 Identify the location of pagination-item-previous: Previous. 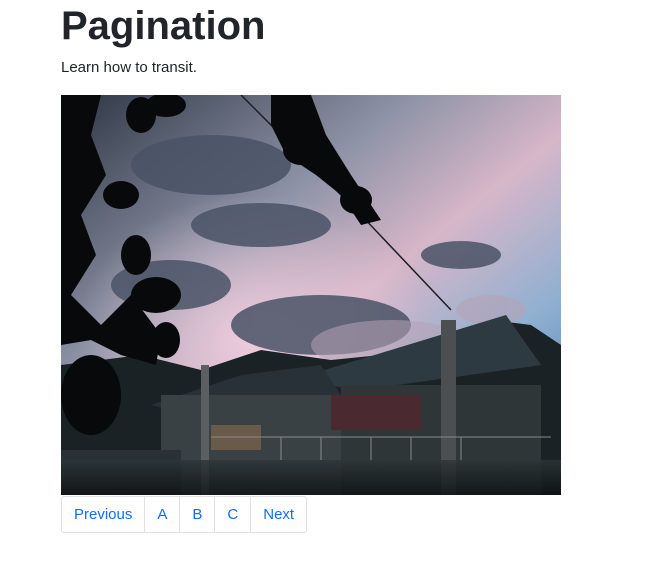
(103, 514).